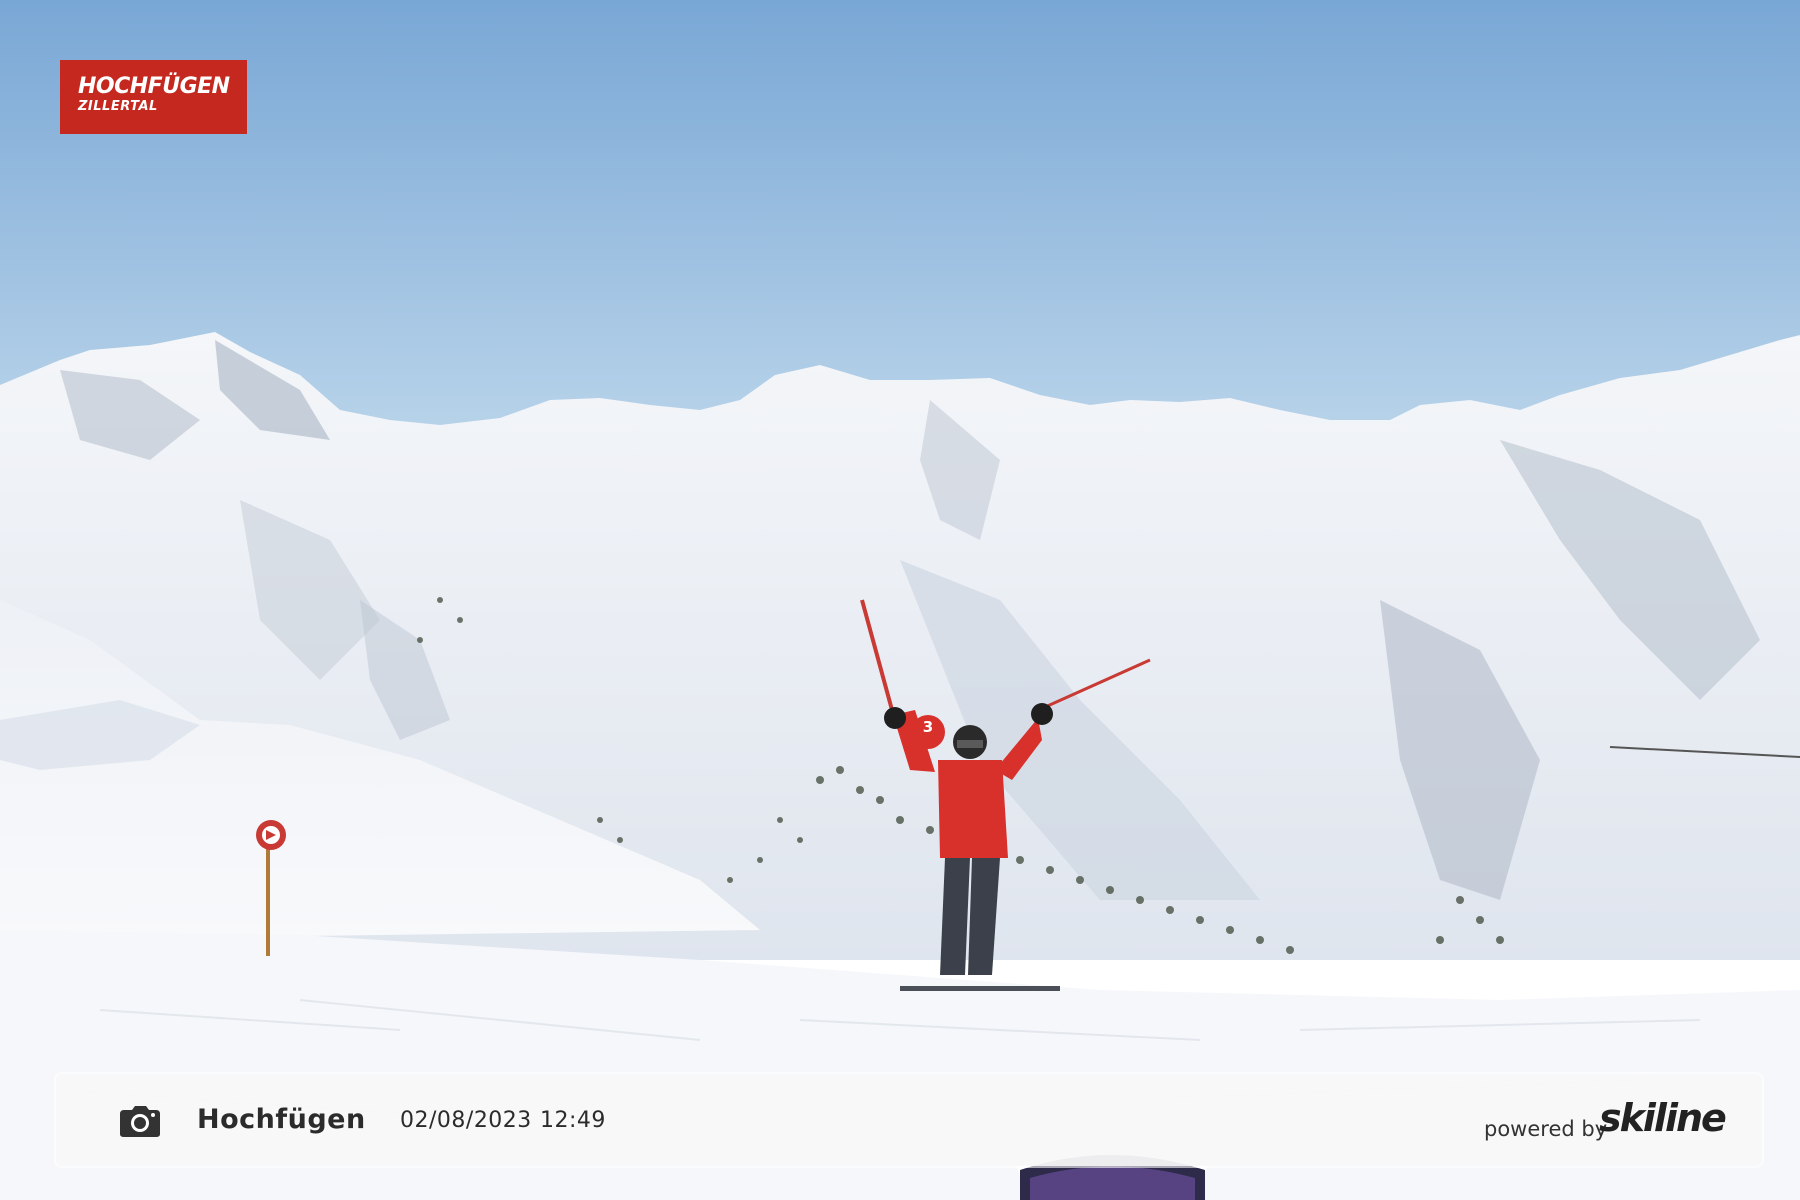  Describe the element at coordinates (573, 1120) in the screenshot. I see `capture-time: 12:49` at that location.